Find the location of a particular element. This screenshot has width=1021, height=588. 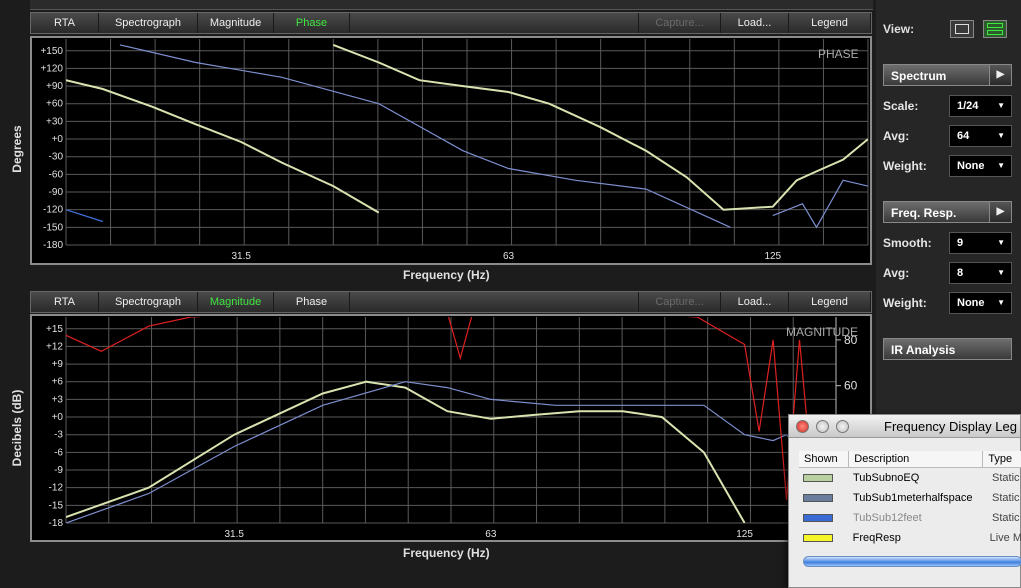

weight-select: None ▼ is located at coordinates (980, 166).